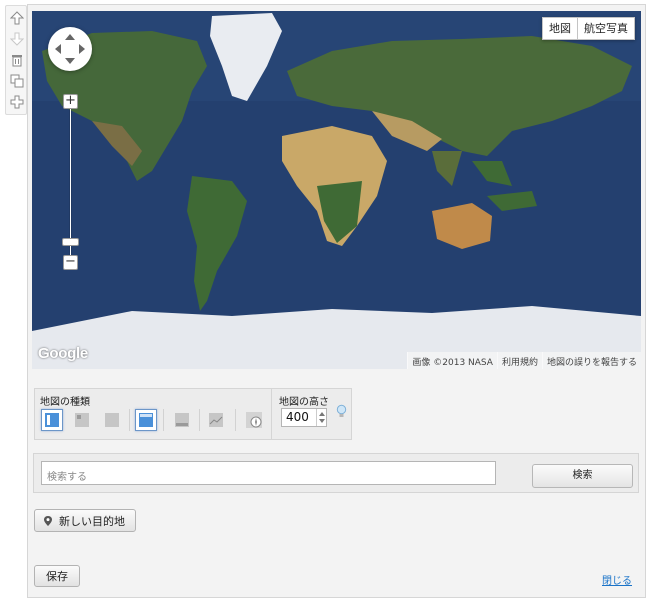 Image resolution: width=650 pixels, height=602 pixels. I want to click on satellite-icon, so click(112, 420).